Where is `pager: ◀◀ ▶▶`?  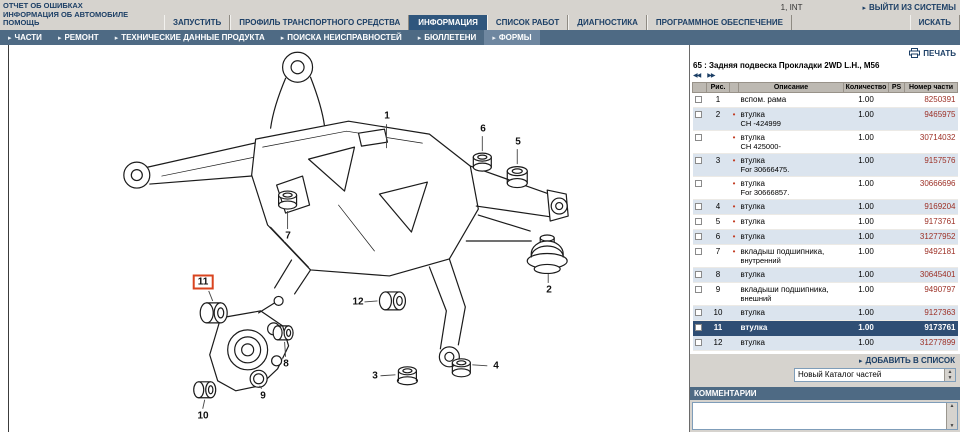
pager: ◀◀ ▶▶ is located at coordinates (825, 76).